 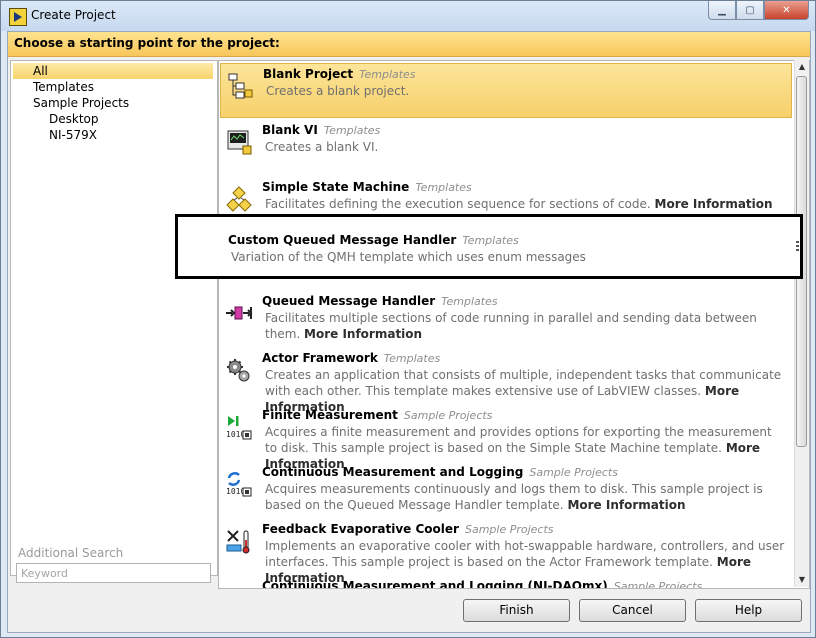 I want to click on minimize-icon: ▁, so click(x=722, y=10).